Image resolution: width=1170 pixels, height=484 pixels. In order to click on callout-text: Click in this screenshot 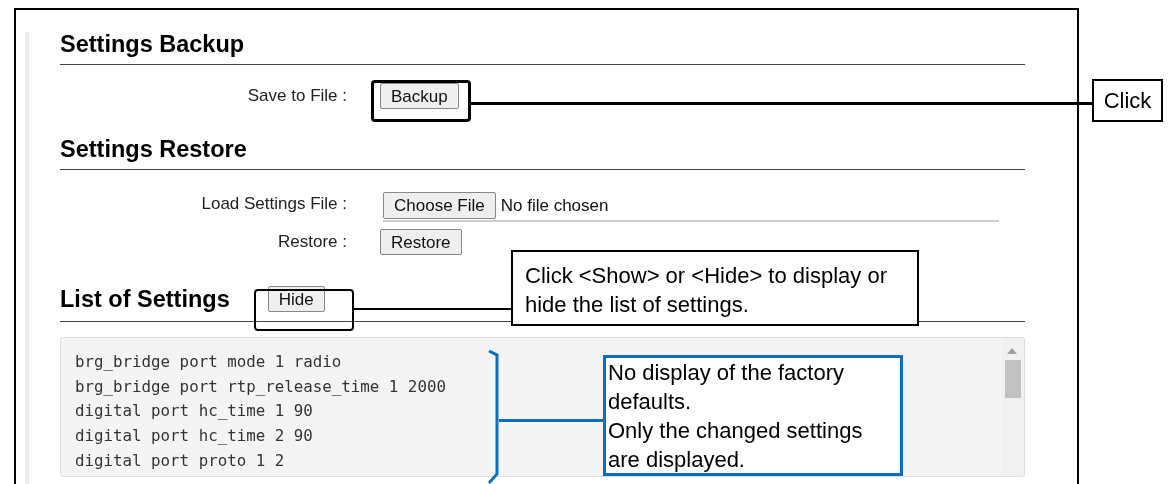, I will do `click(1127, 100)`.